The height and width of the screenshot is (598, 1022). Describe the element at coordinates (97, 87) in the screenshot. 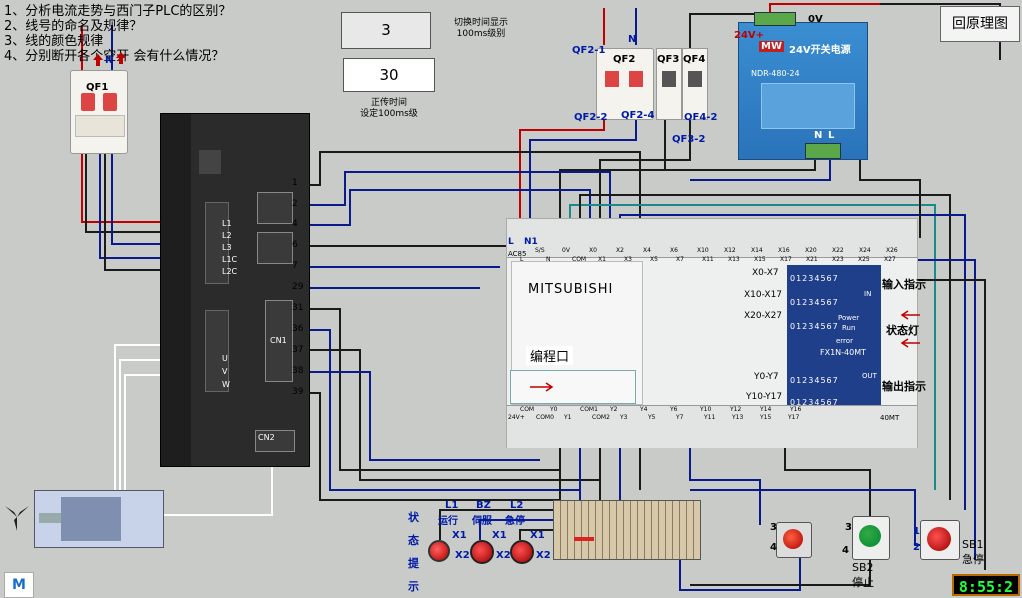

I see `qf1-label: QF1` at that location.